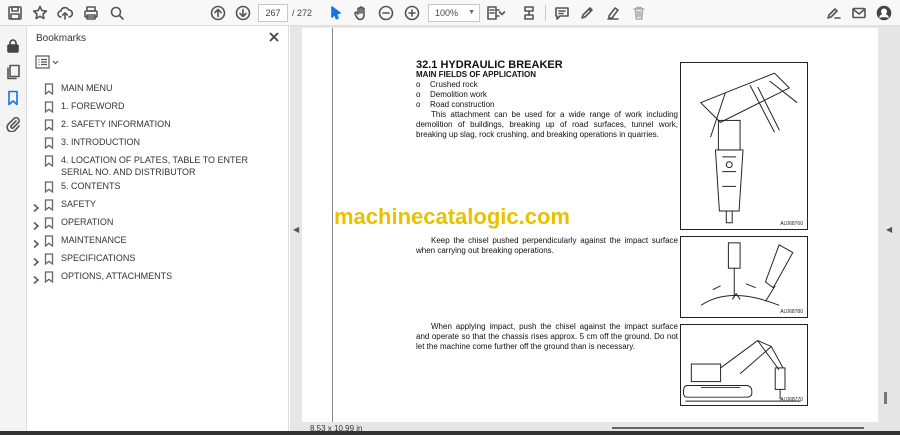 The height and width of the screenshot is (435, 900). Describe the element at coordinates (61, 38) in the screenshot. I see `bookmarks-panel-title: Bookmarks` at that location.